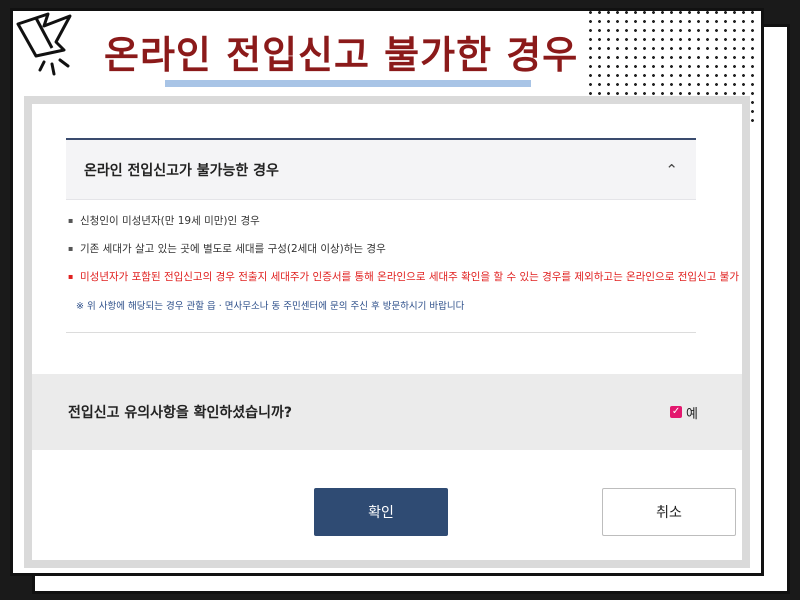  What do you see at coordinates (671, 170) in the screenshot?
I see `chevron-up-icon: ⌃` at bounding box center [671, 170].